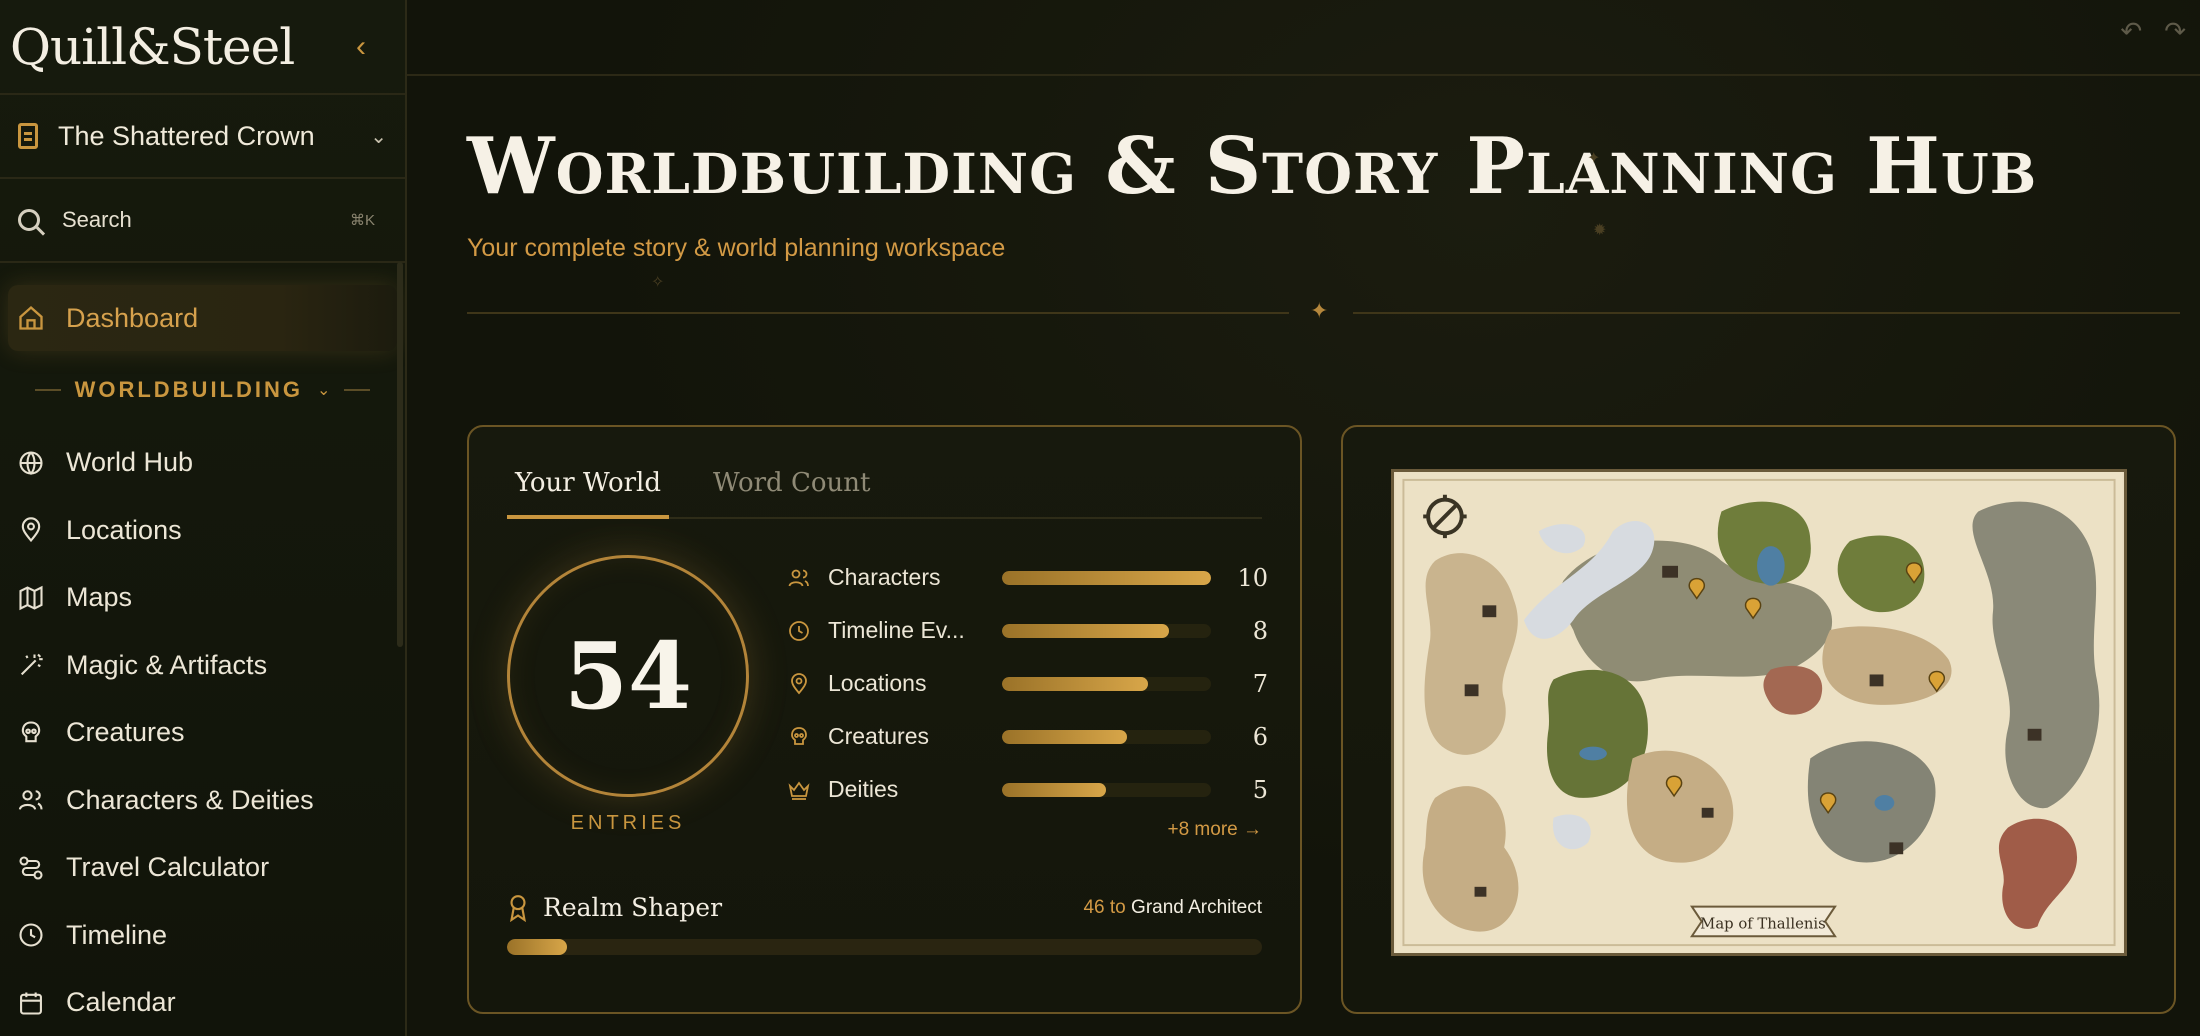 The image size is (2200, 1036). I want to click on search-input: Search ⌘K, so click(202, 221).